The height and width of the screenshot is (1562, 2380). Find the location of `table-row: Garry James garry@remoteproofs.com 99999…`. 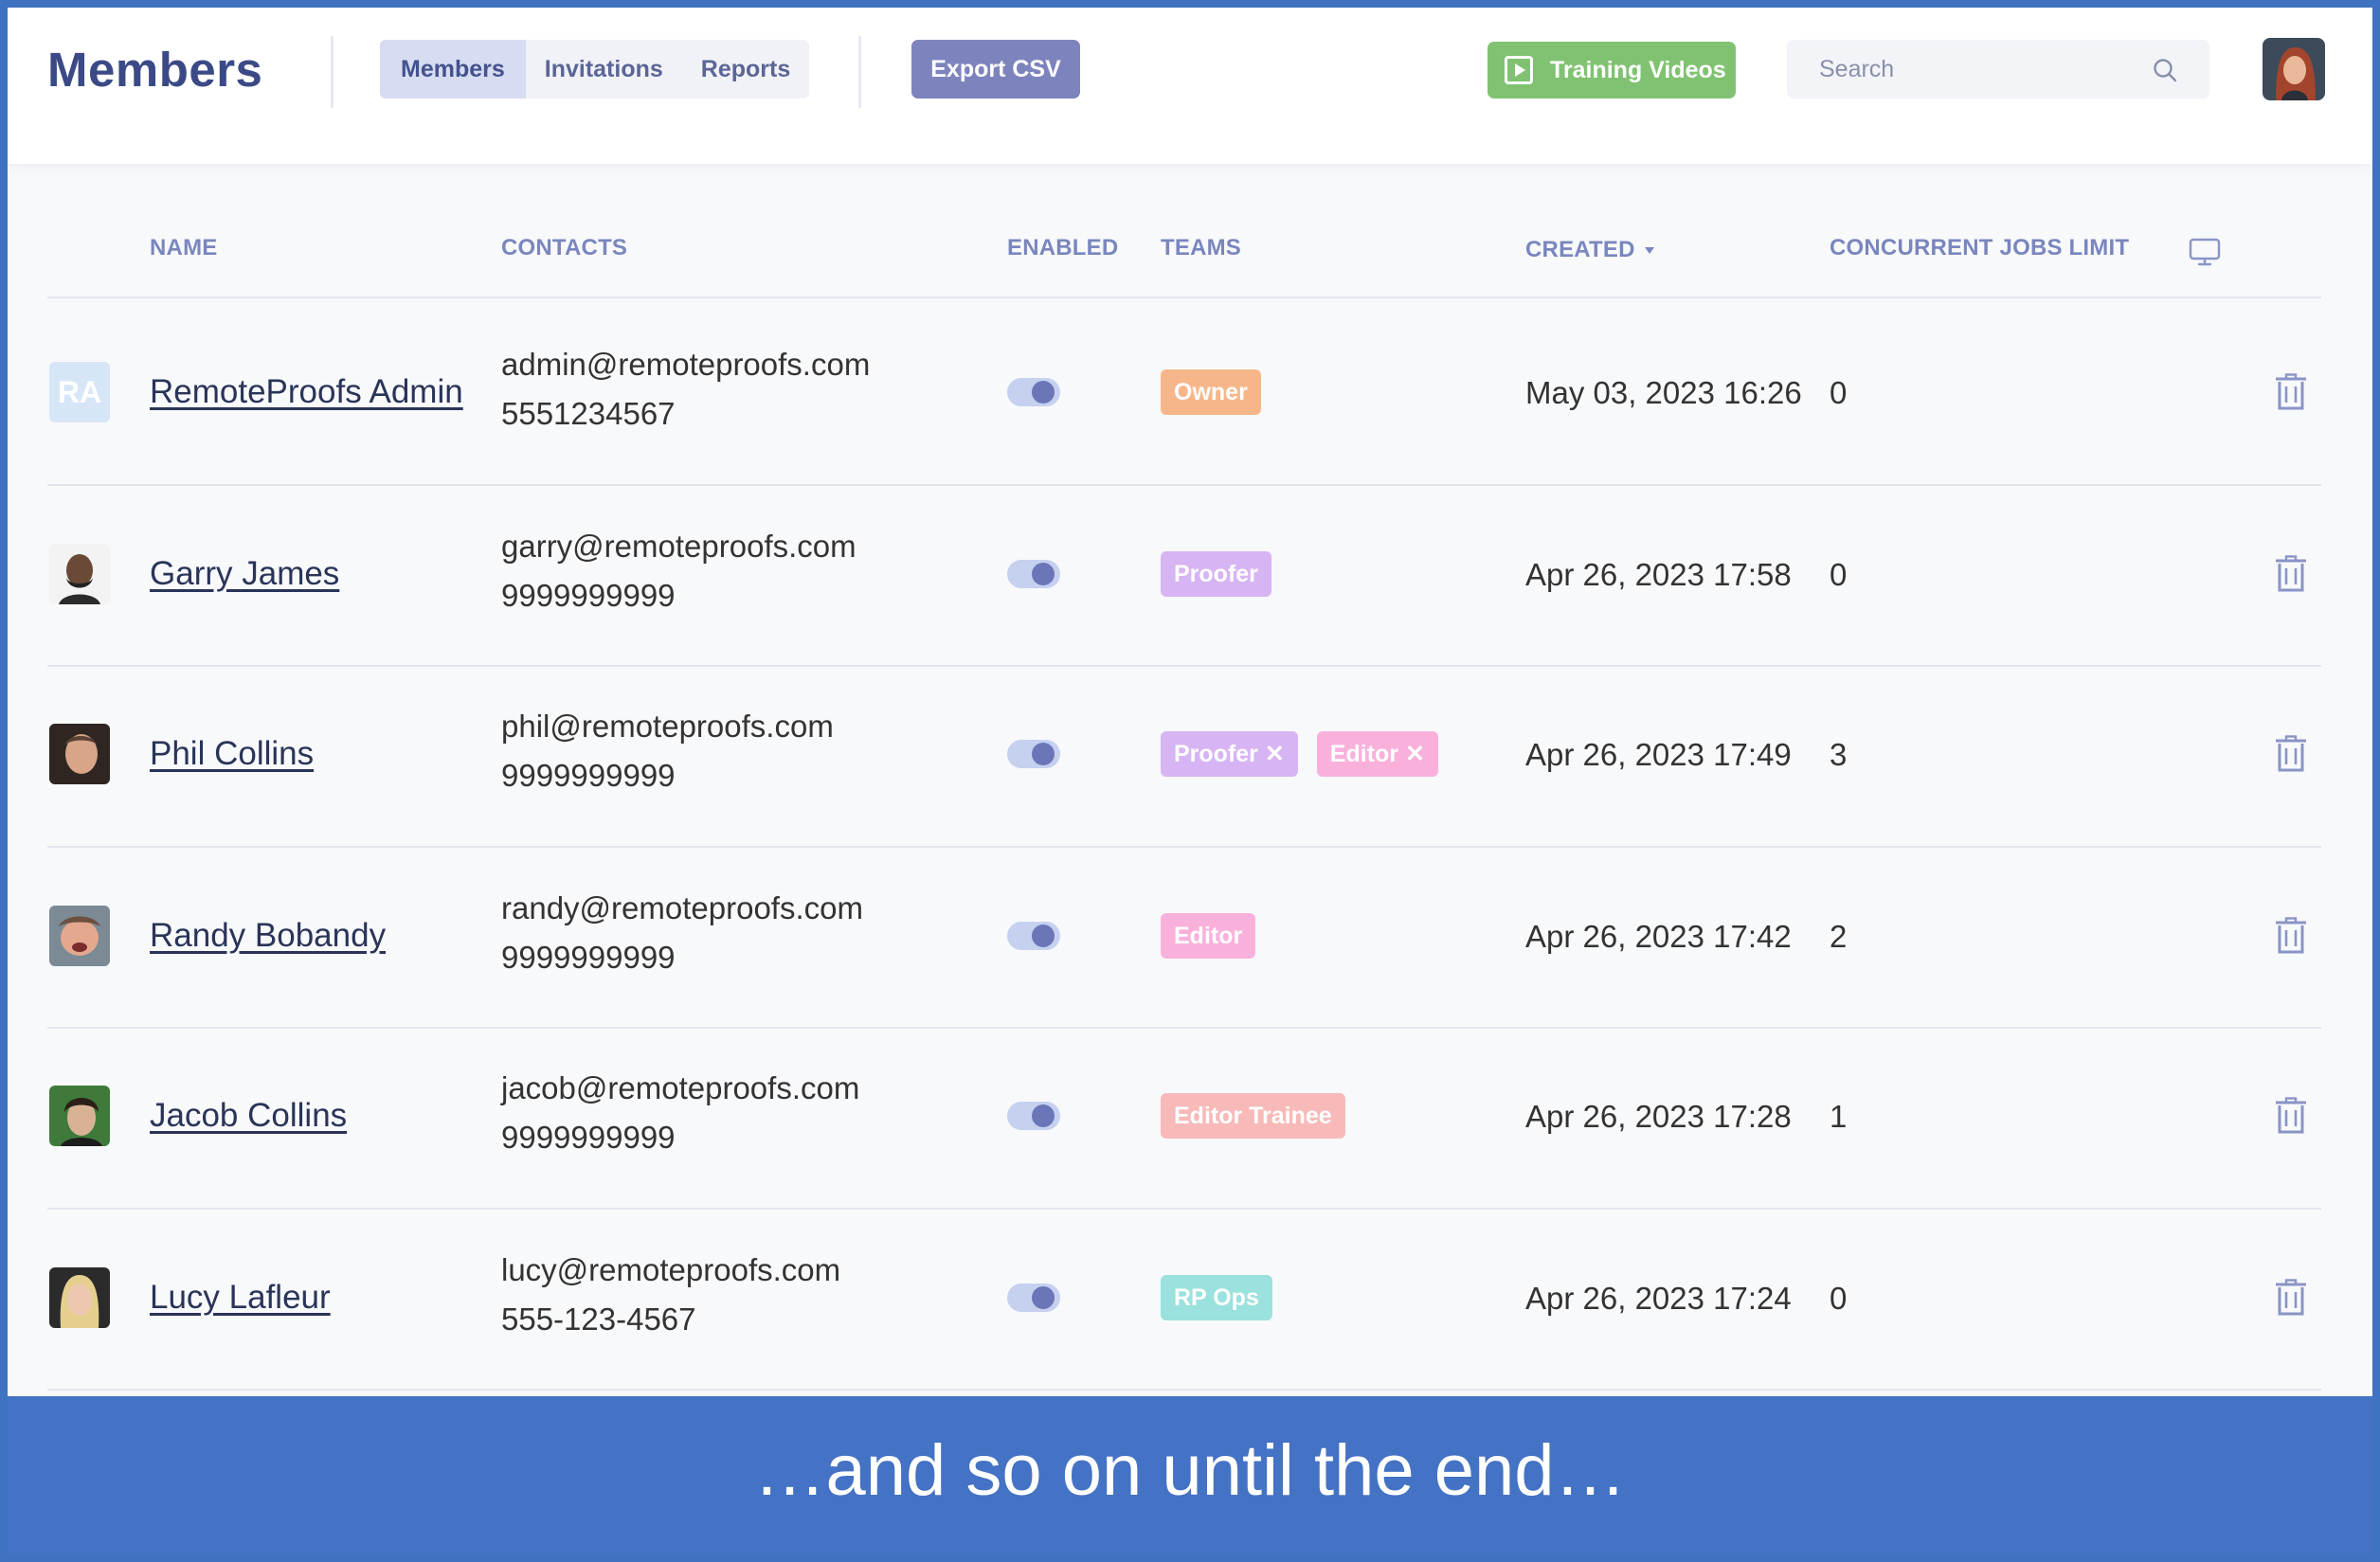

table-row: Garry James garry@remoteproofs.com 99999… is located at coordinates (1190, 575).